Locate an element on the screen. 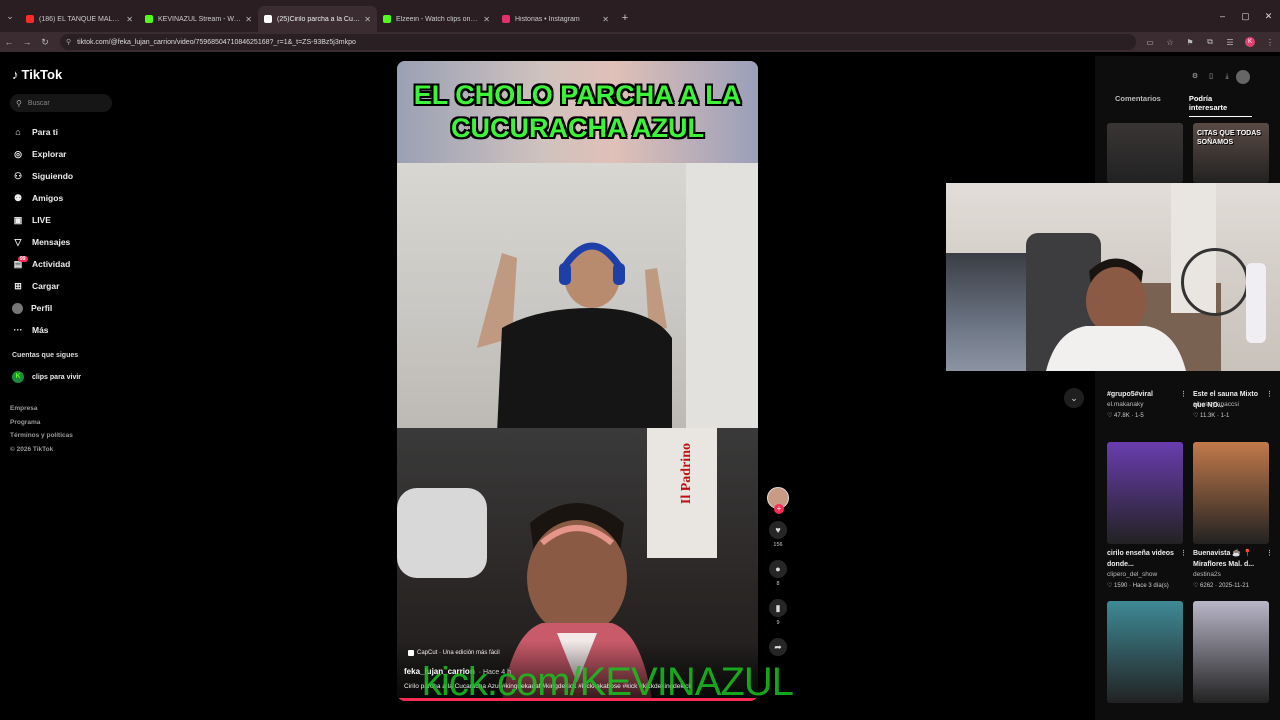 The height and width of the screenshot is (720, 1280). new-tab-button: + is located at coordinates (625, 18).